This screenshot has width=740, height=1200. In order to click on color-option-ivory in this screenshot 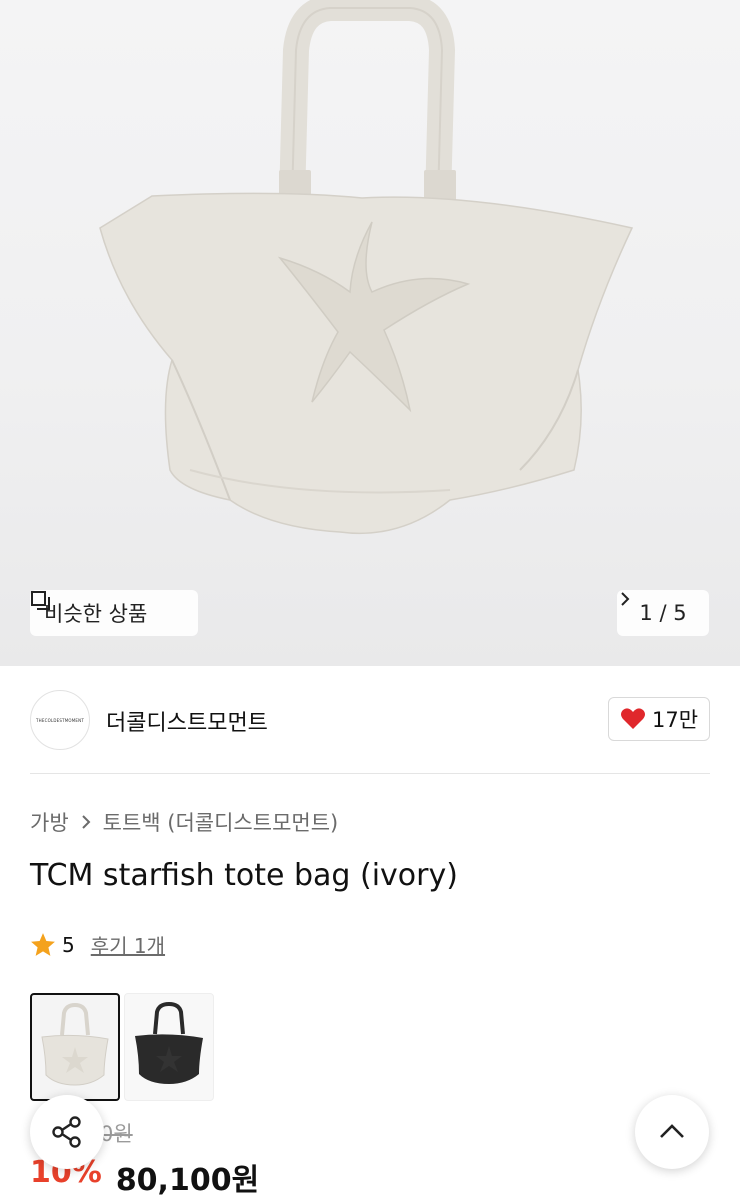, I will do `click(75, 1047)`.